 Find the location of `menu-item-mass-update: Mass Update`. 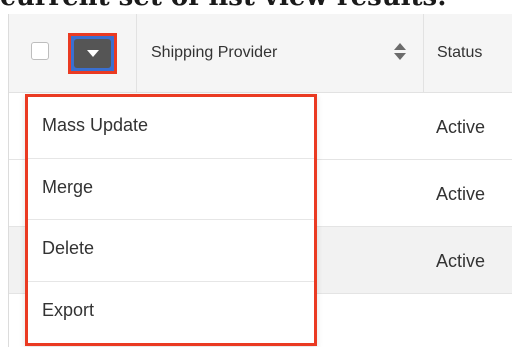

menu-item-mass-update: Mass Update is located at coordinates (171, 128).